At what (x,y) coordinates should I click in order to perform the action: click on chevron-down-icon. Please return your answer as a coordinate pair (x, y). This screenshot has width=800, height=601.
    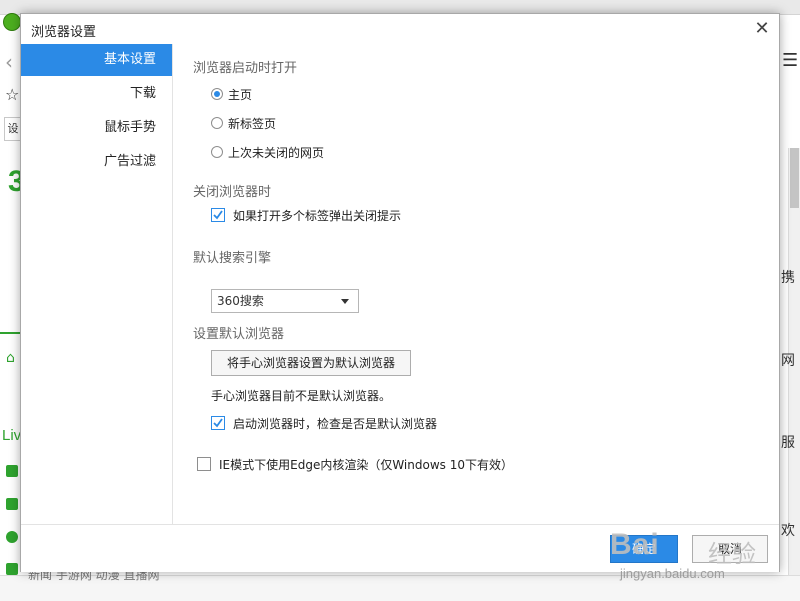
    Looking at the image, I should click on (345, 301).